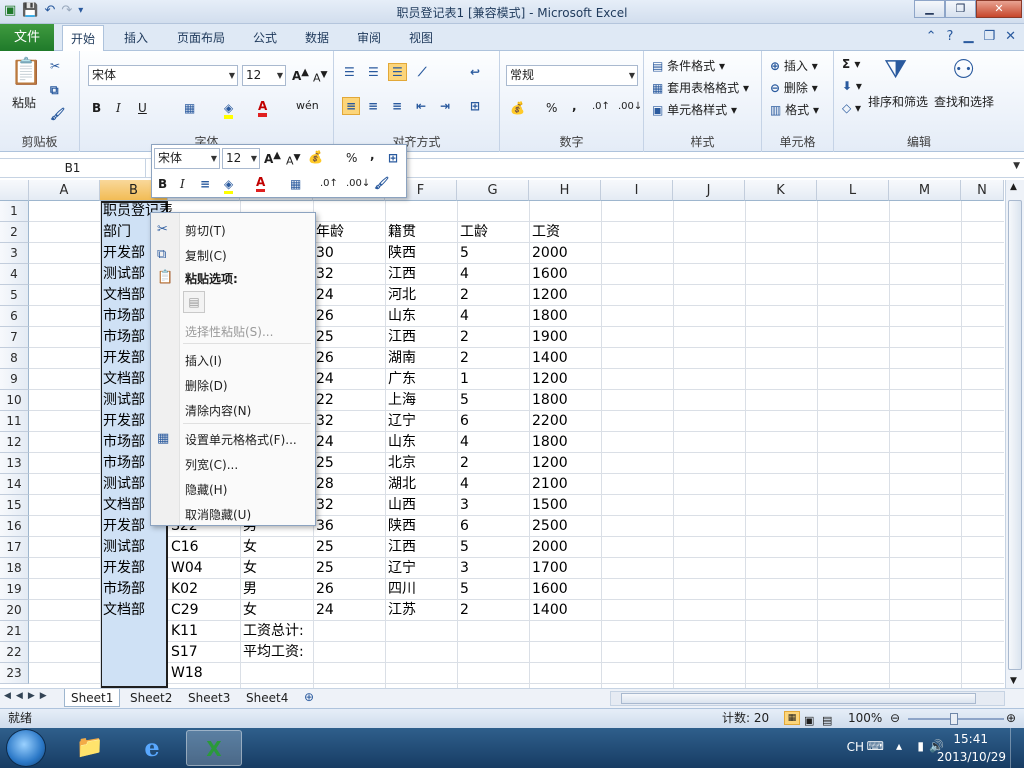 This screenshot has height=768, width=1024. What do you see at coordinates (792, 718) in the screenshot?
I see `normal-view-icon: ▦` at bounding box center [792, 718].